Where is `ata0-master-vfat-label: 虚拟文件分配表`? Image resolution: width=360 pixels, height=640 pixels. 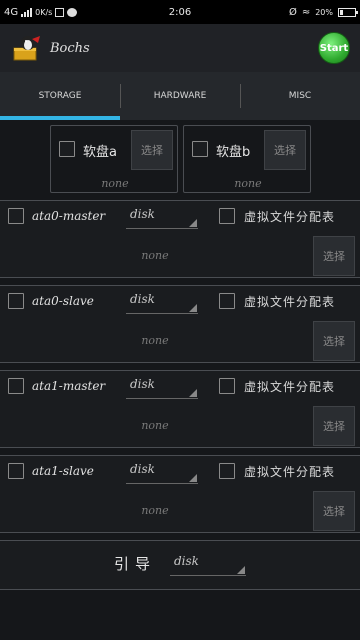
ata0-master-vfat-label: 虚拟文件分配表 is located at coordinates (290, 217).